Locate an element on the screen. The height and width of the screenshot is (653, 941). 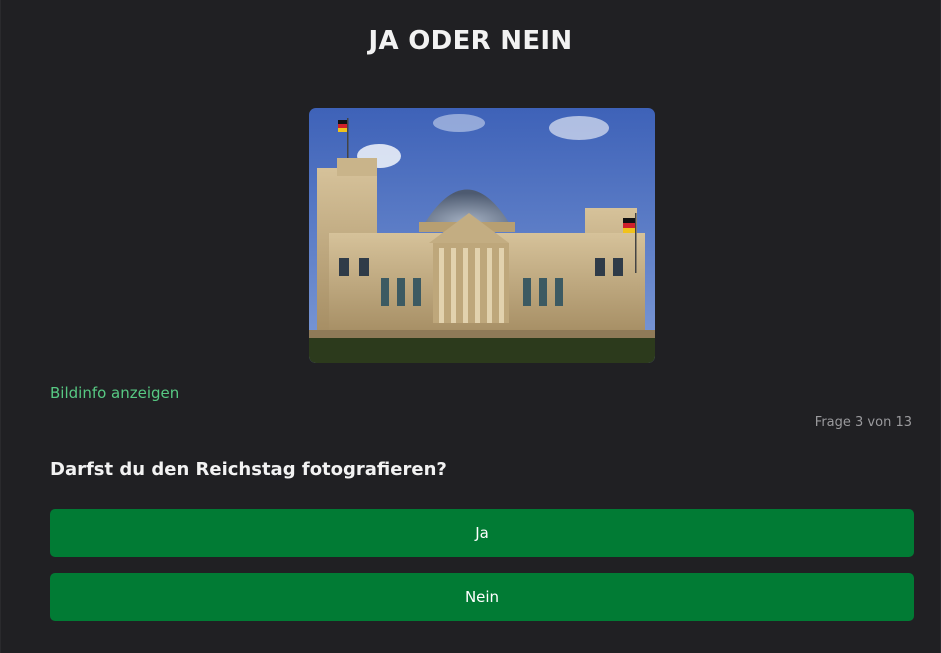
image-info-link: Bildinfo anzeigen is located at coordinates (114, 393).